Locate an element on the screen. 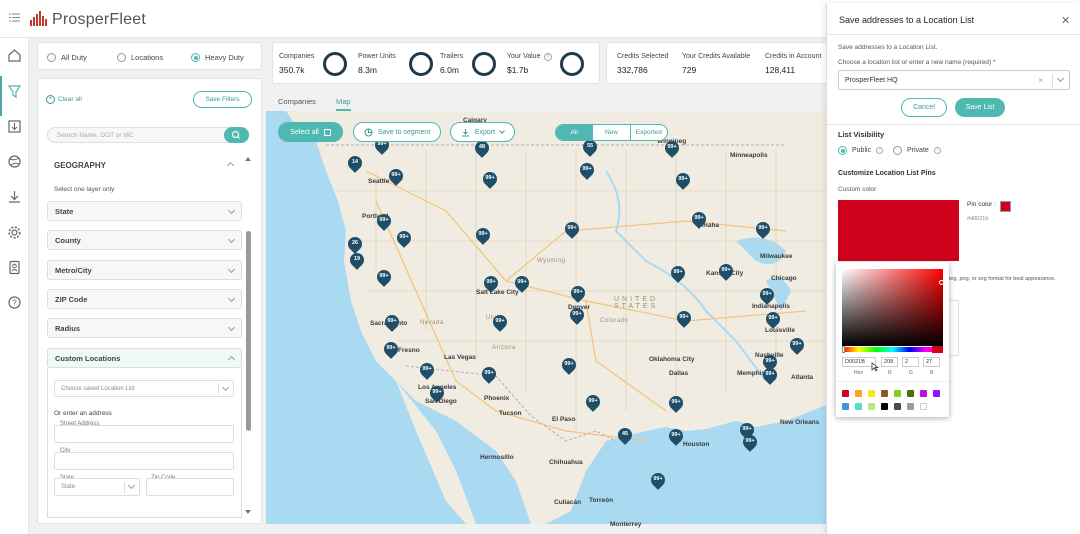  scroll-down-arrow-icon is located at coordinates (248, 512).